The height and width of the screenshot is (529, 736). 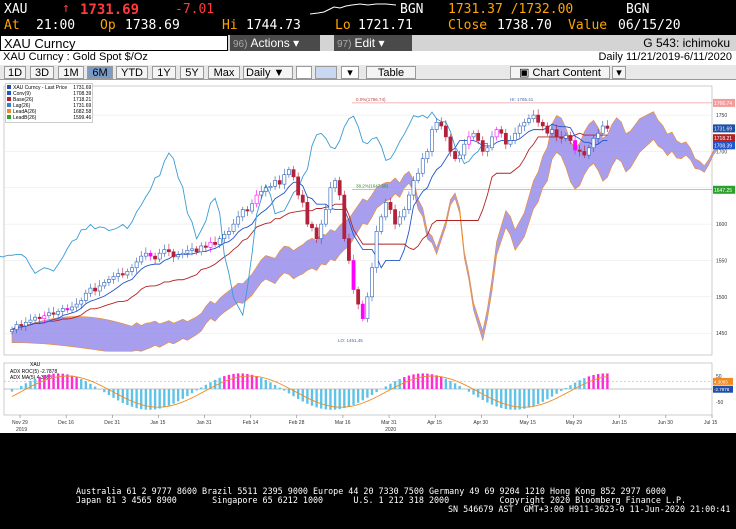 What do you see at coordinates (619, 72) in the screenshot?
I see `chart-content-chevron-icon: ▾` at bounding box center [619, 72].